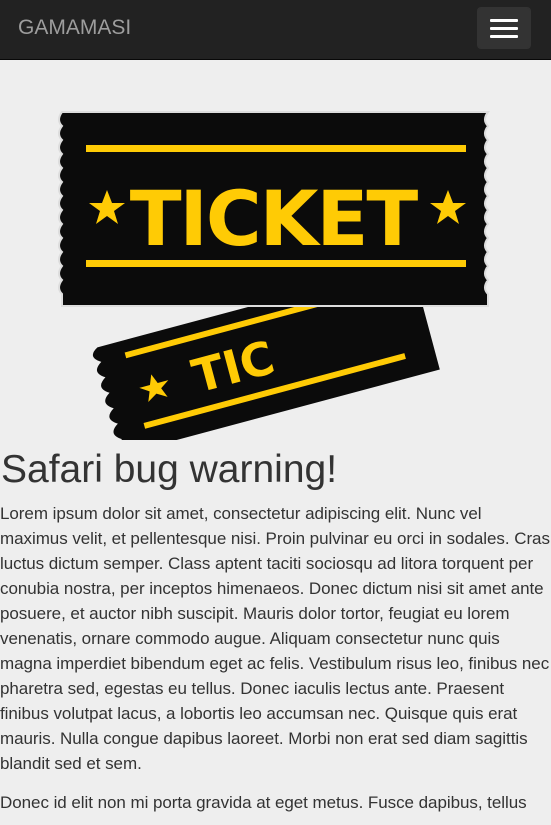 The image size is (551, 825). Describe the element at coordinates (504, 20) in the screenshot. I see `hamburger-menu-icon` at that location.